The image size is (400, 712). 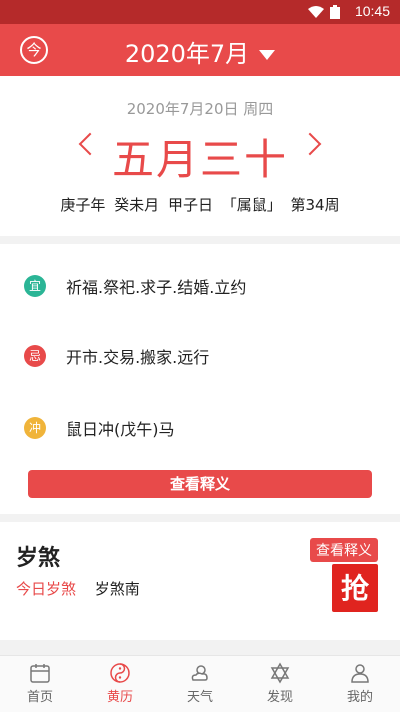 I want to click on red-envelope-promo: 抢, so click(x=355, y=588).